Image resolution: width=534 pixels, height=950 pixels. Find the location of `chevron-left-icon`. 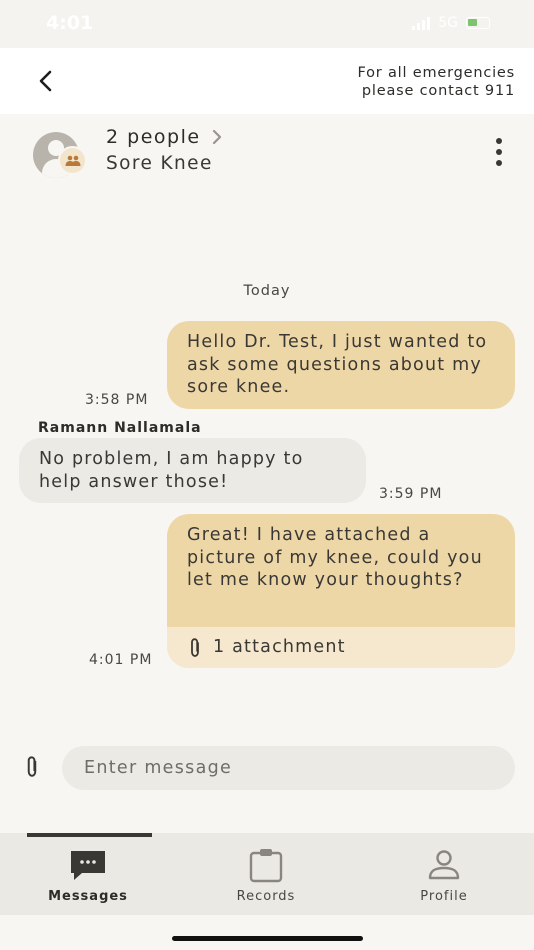

chevron-left-icon is located at coordinates (45, 81).